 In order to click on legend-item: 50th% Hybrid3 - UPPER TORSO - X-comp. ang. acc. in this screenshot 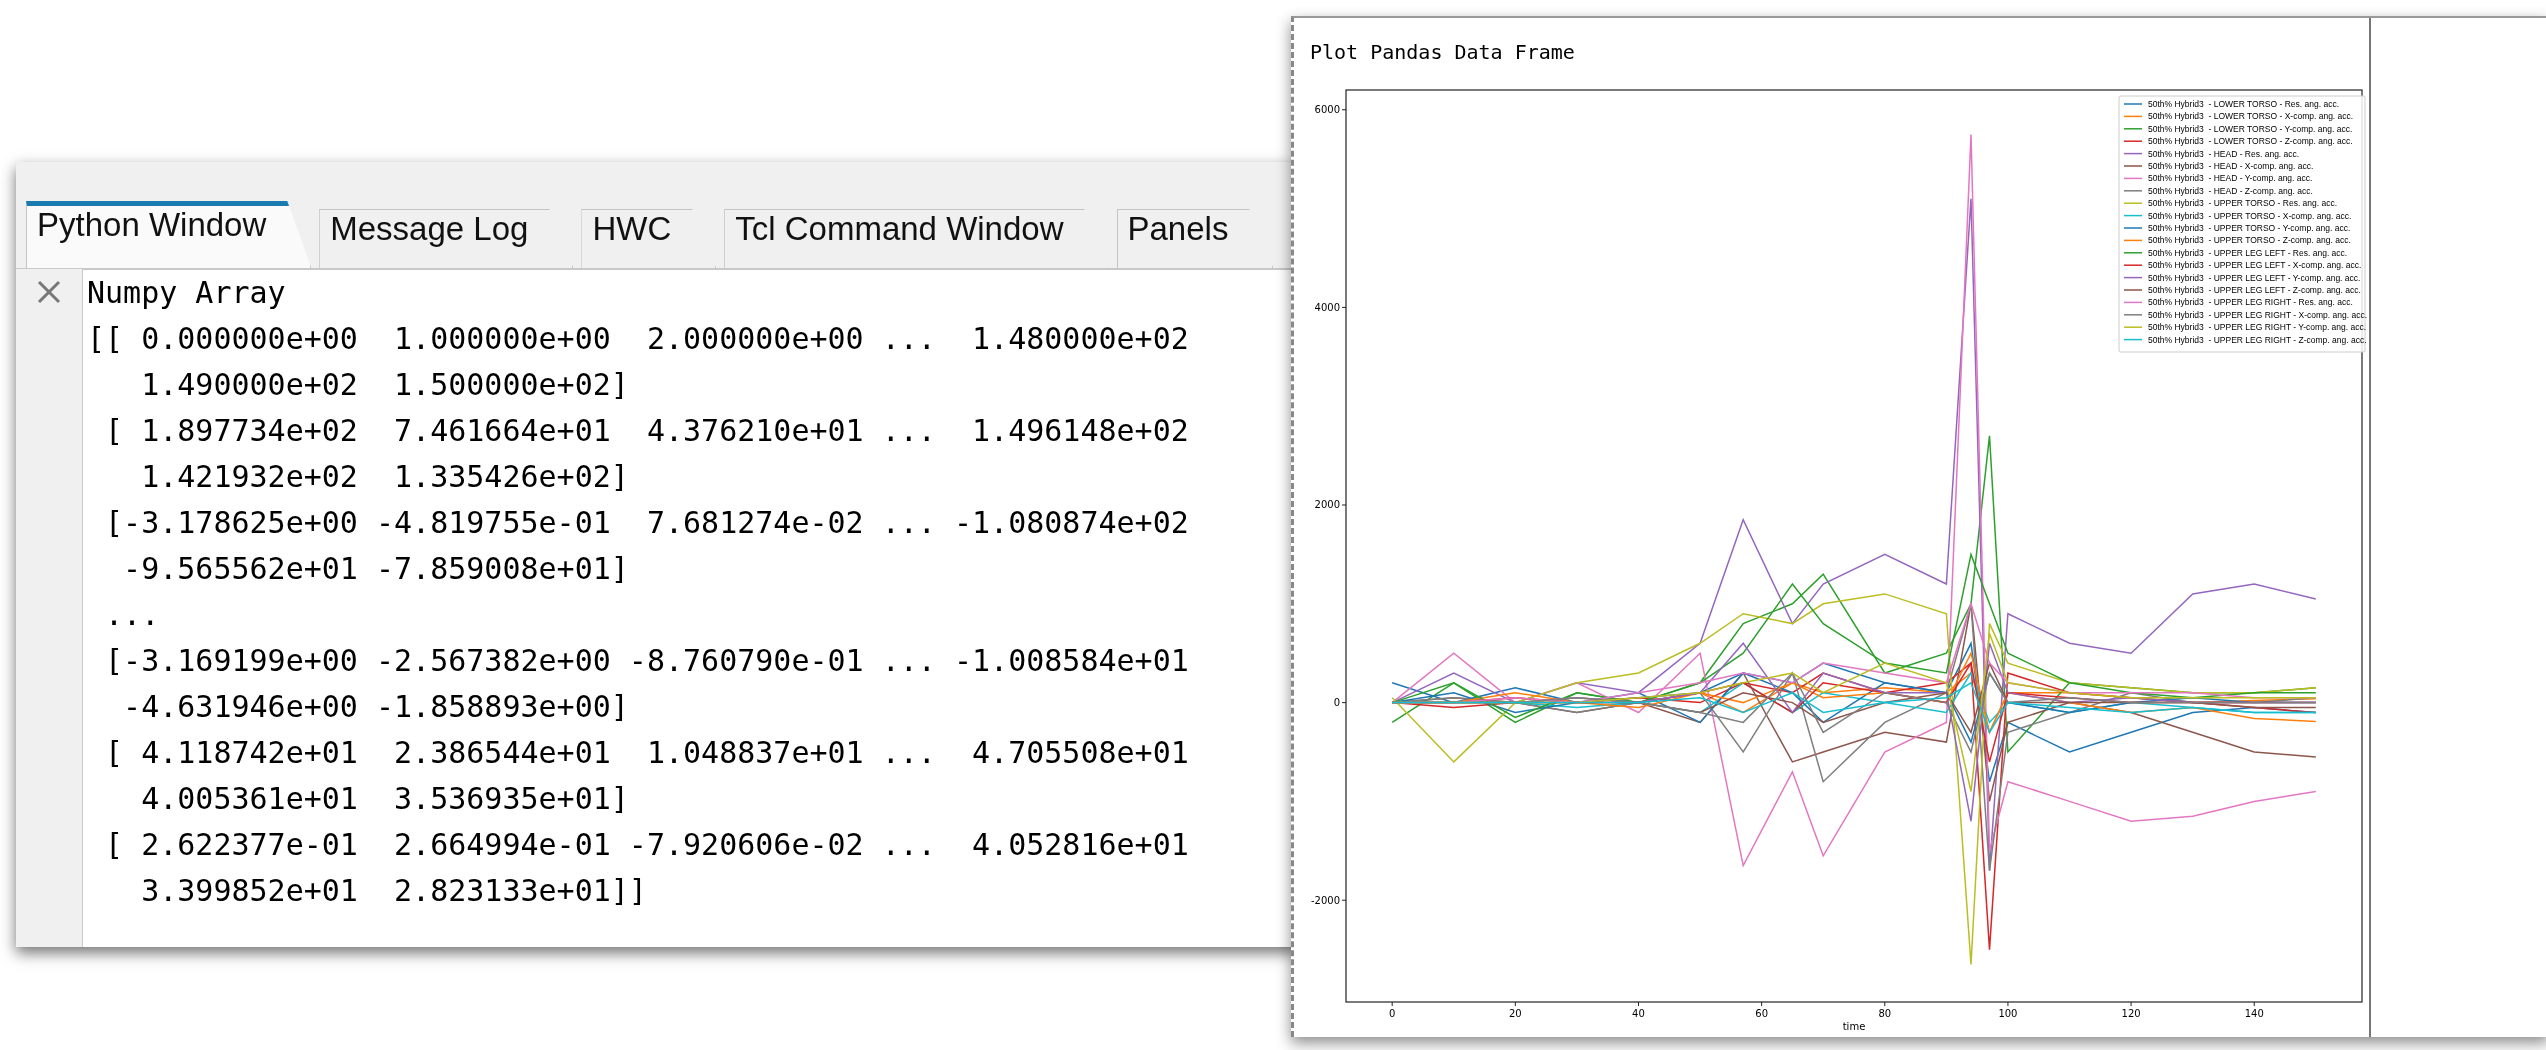, I will do `click(2237, 215)`.